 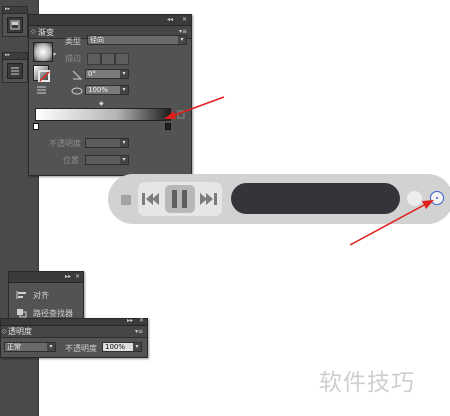 I want to click on transparency-panel: ▸▸ ✕ ◇ 透明度 ▾≡ 正常 ▾ 不透明度 100% ▾, so click(x=74, y=337).